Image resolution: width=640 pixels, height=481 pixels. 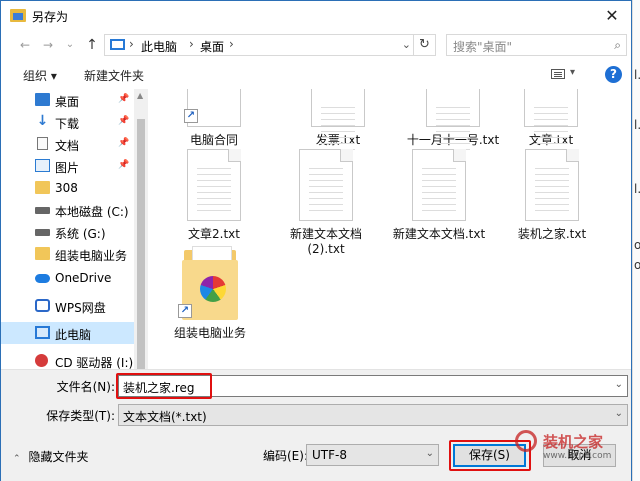 What do you see at coordinates (73, 335) in the screenshot?
I see `sidebar-item-label: 此电脑` at bounding box center [73, 335].